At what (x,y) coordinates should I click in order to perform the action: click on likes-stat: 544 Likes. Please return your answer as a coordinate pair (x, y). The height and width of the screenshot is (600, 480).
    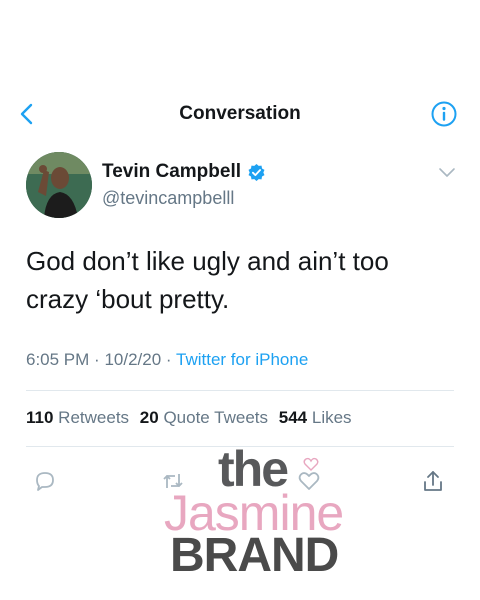
    Looking at the image, I should click on (315, 417).